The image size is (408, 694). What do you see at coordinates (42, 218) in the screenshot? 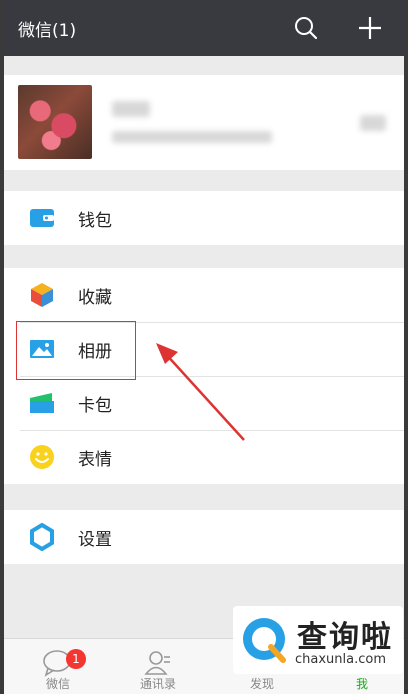
I see `wallet-icon` at bounding box center [42, 218].